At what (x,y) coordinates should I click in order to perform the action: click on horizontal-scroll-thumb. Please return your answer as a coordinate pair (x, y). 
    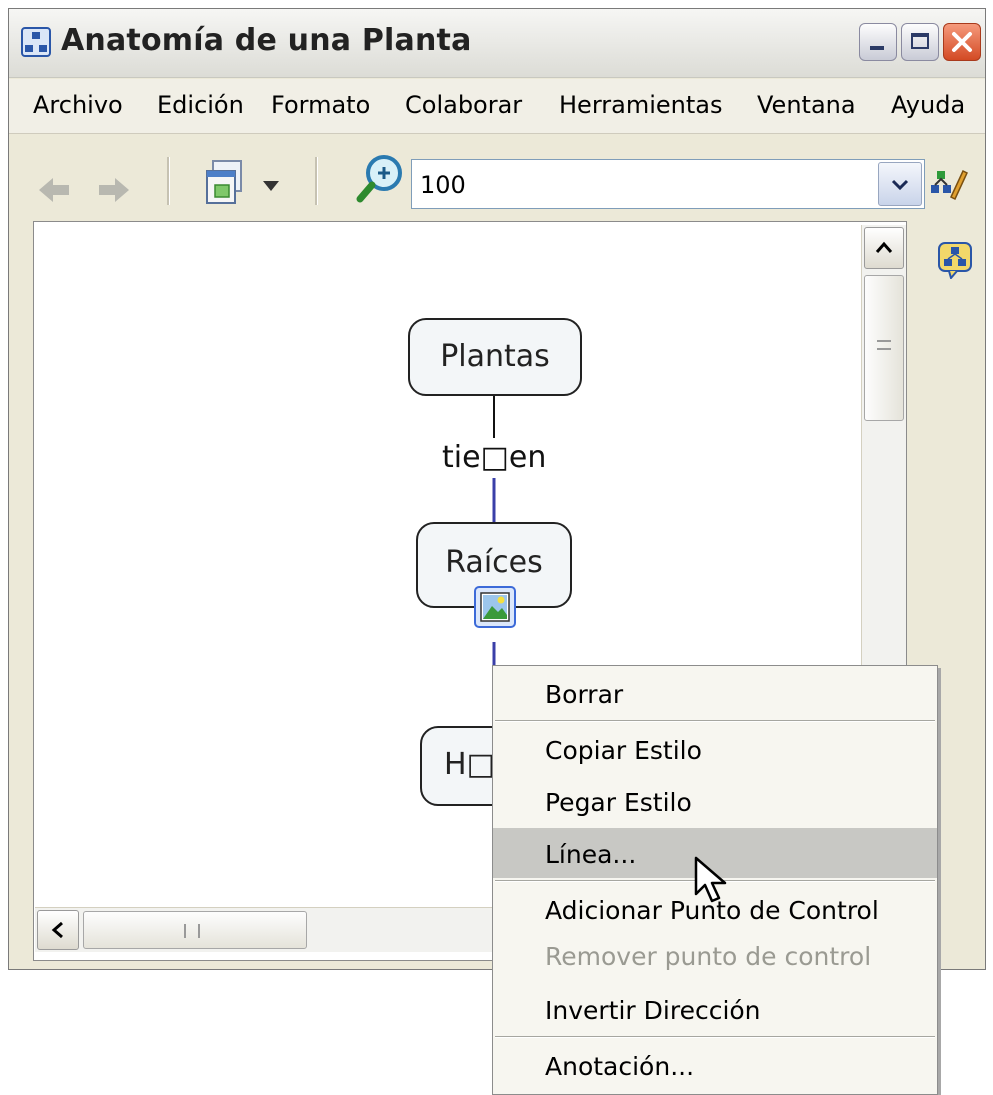
    Looking at the image, I should click on (195, 930).